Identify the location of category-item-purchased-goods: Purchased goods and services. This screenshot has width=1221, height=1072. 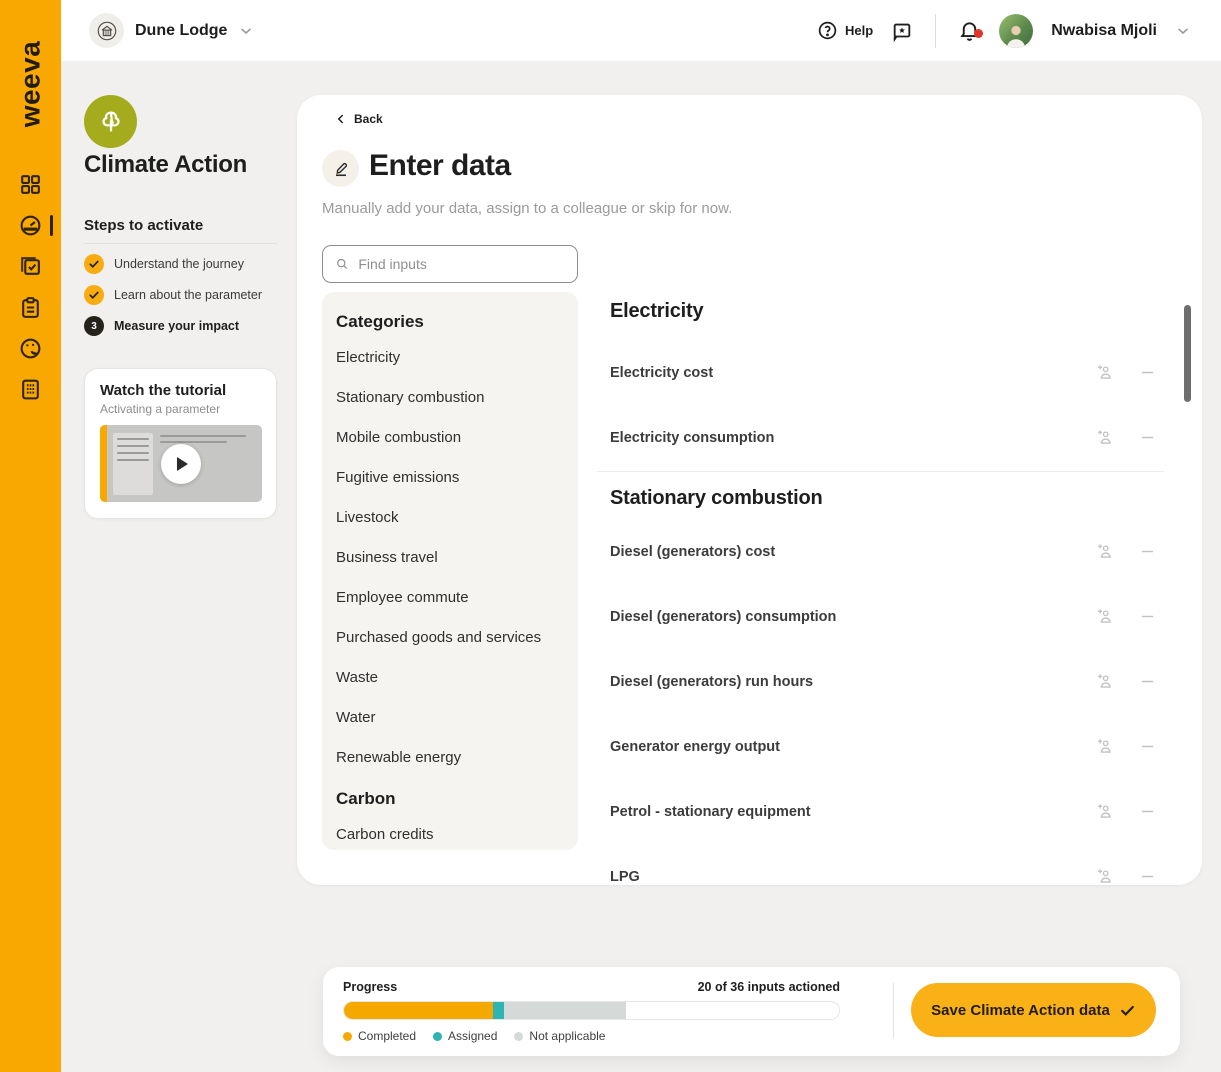
(450, 637).